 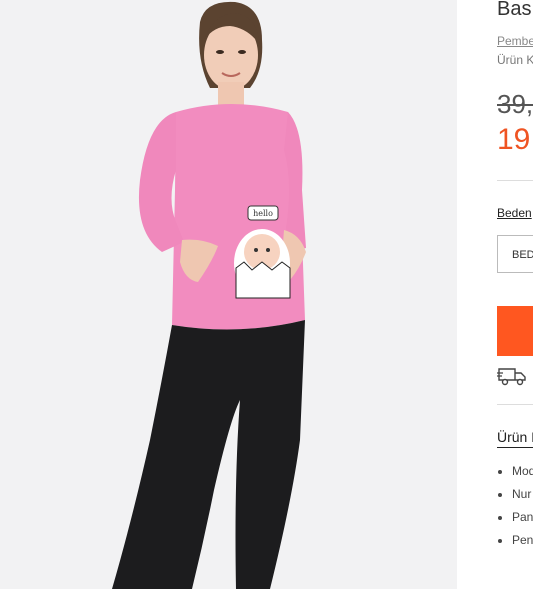 What do you see at coordinates (514, 213) in the screenshot?
I see `size-guide-link: Beden` at bounding box center [514, 213].